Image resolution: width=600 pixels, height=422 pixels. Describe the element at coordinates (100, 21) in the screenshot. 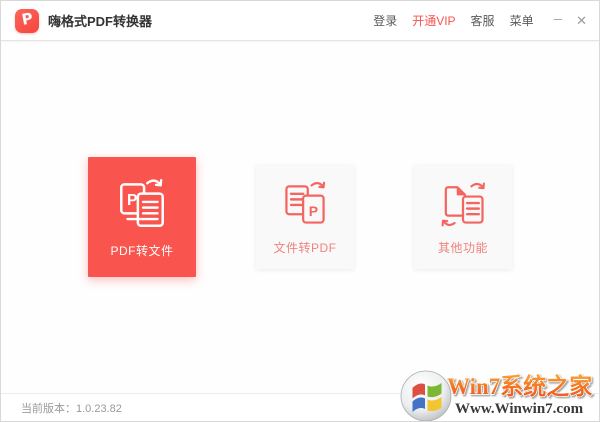

I see `app-title: 嗨格式PDF转换器` at that location.